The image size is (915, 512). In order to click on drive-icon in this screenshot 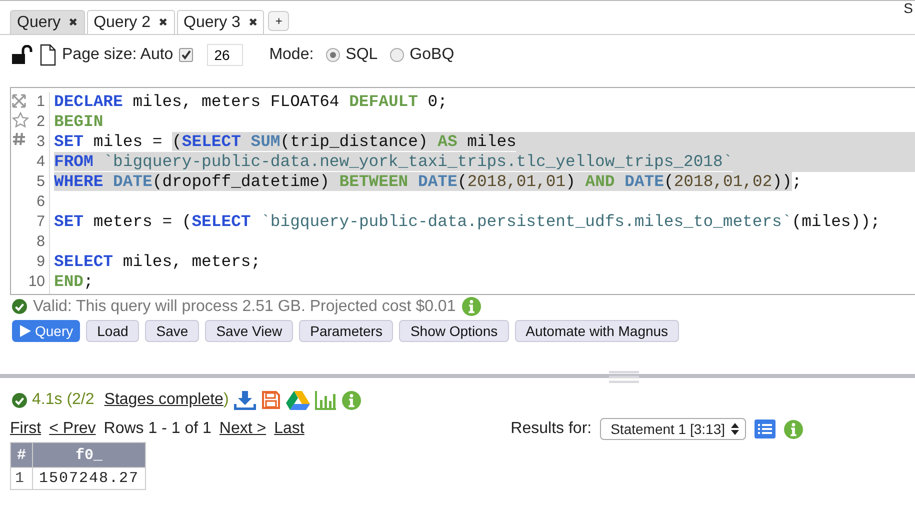, I will do `click(298, 400)`.